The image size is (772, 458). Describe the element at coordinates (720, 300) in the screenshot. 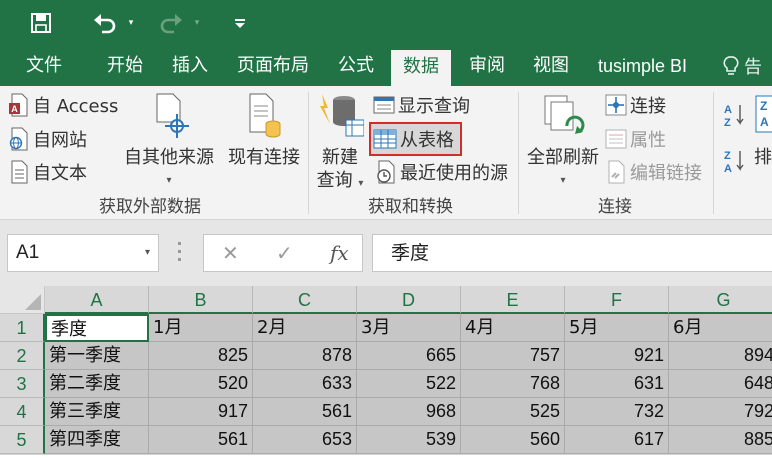

I see `column-header: G` at that location.